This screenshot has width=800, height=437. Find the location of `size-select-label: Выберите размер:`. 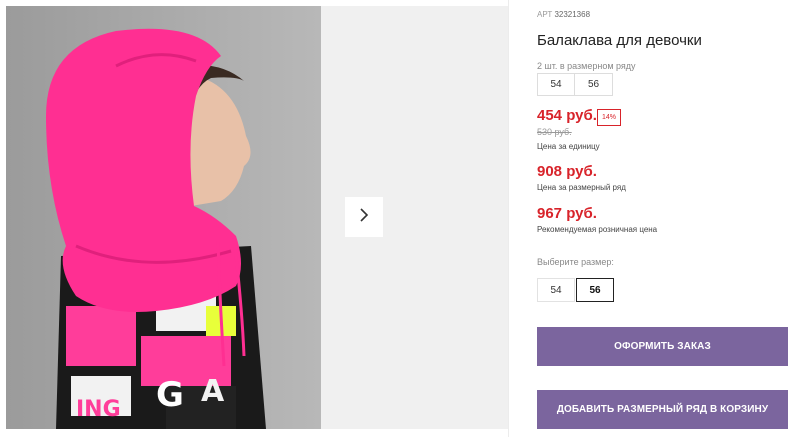

size-select-label: Выберите размер: is located at coordinates (575, 262).